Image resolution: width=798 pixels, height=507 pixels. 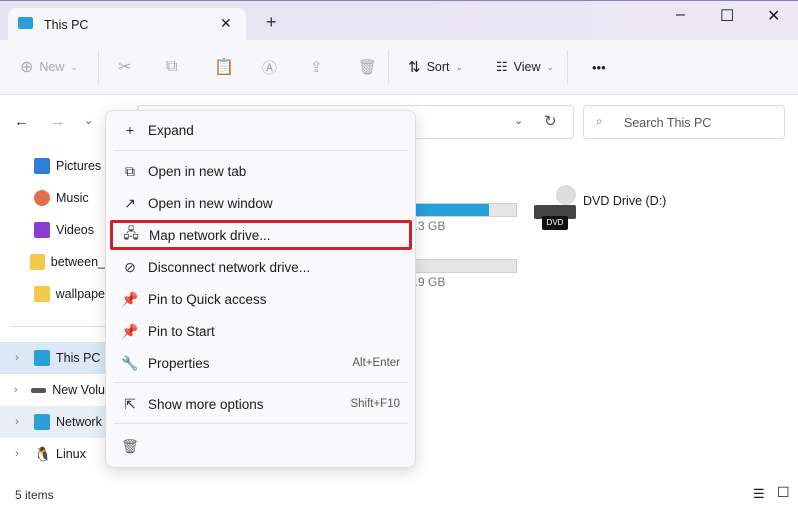 I want to click on new-tab-button: +, so click(x=271, y=22).